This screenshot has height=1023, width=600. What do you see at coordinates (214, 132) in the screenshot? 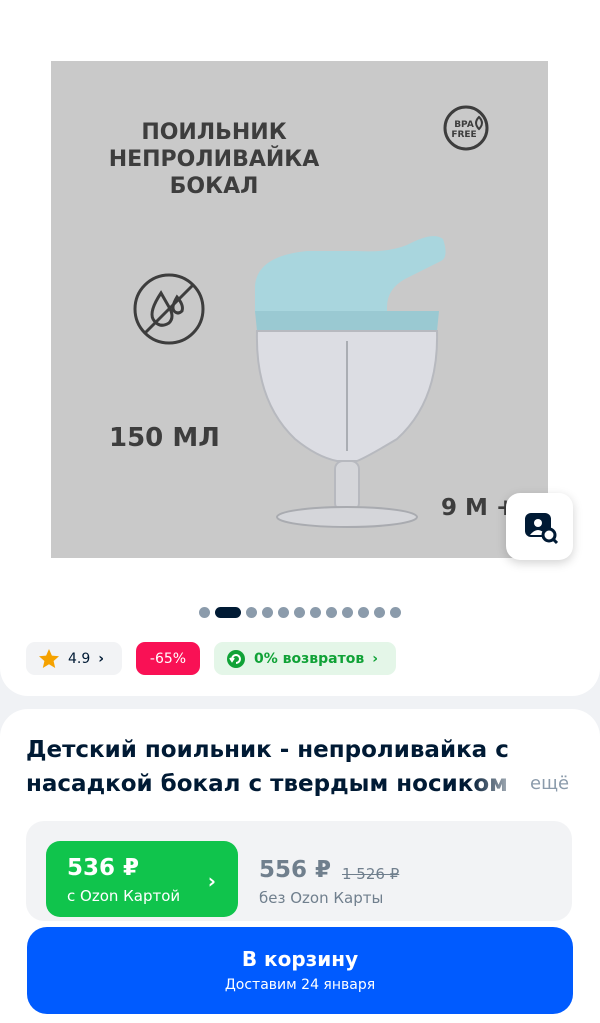
I see `image-caption-line: ПОИЛЬНИК` at bounding box center [214, 132].